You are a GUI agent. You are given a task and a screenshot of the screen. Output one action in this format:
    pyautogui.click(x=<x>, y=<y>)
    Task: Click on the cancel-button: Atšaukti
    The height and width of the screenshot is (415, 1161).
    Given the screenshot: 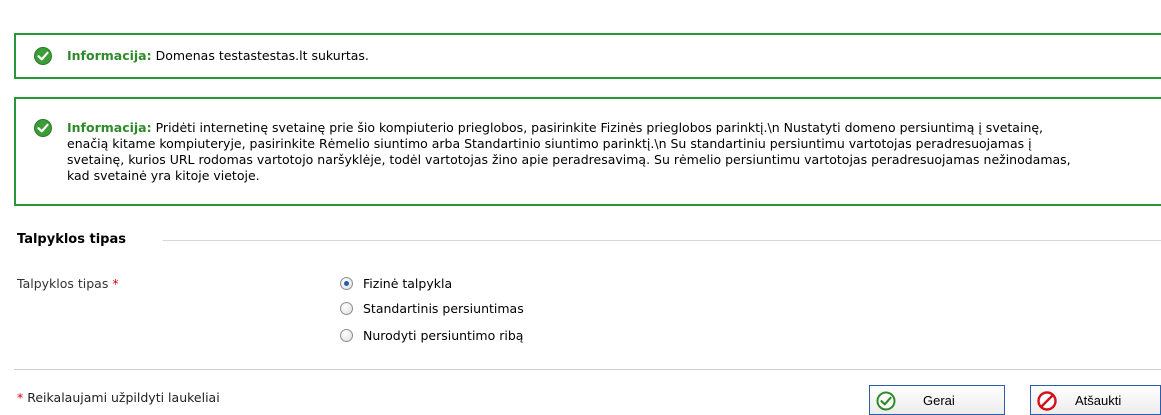 What is the action you would take?
    pyautogui.click(x=1095, y=400)
    